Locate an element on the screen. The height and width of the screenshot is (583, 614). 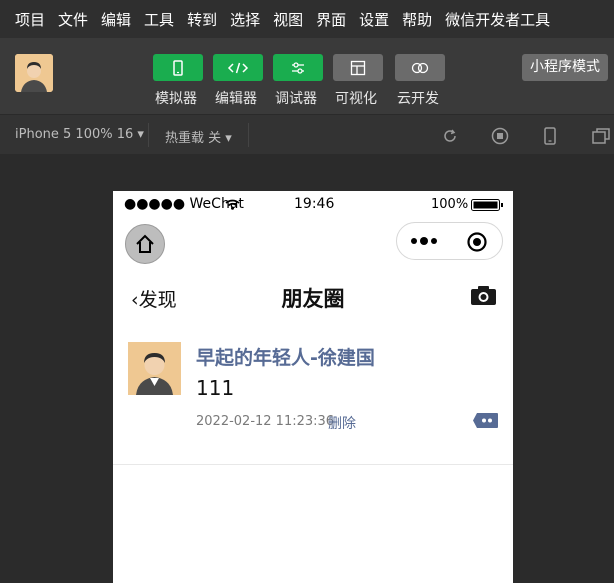
home-button is located at coordinates (145, 244).